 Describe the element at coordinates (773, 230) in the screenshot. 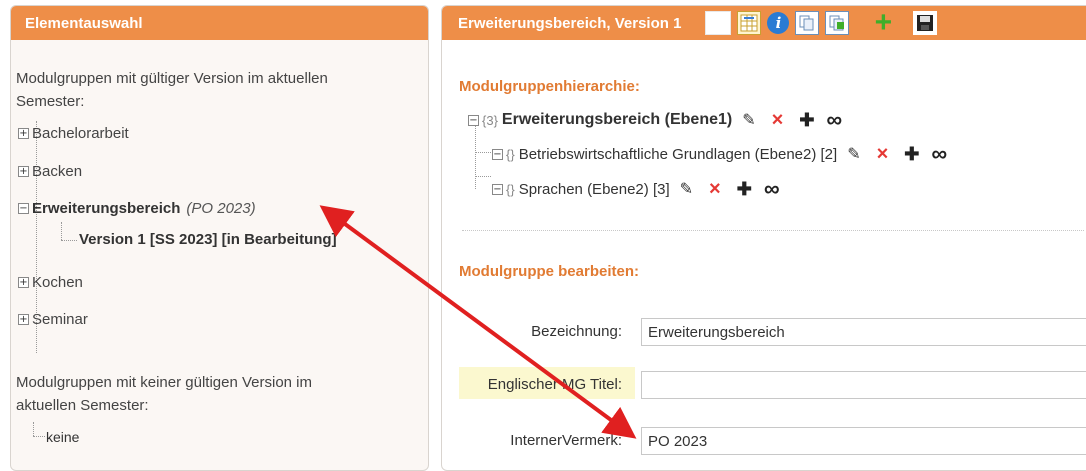

I see `section-divider` at that location.